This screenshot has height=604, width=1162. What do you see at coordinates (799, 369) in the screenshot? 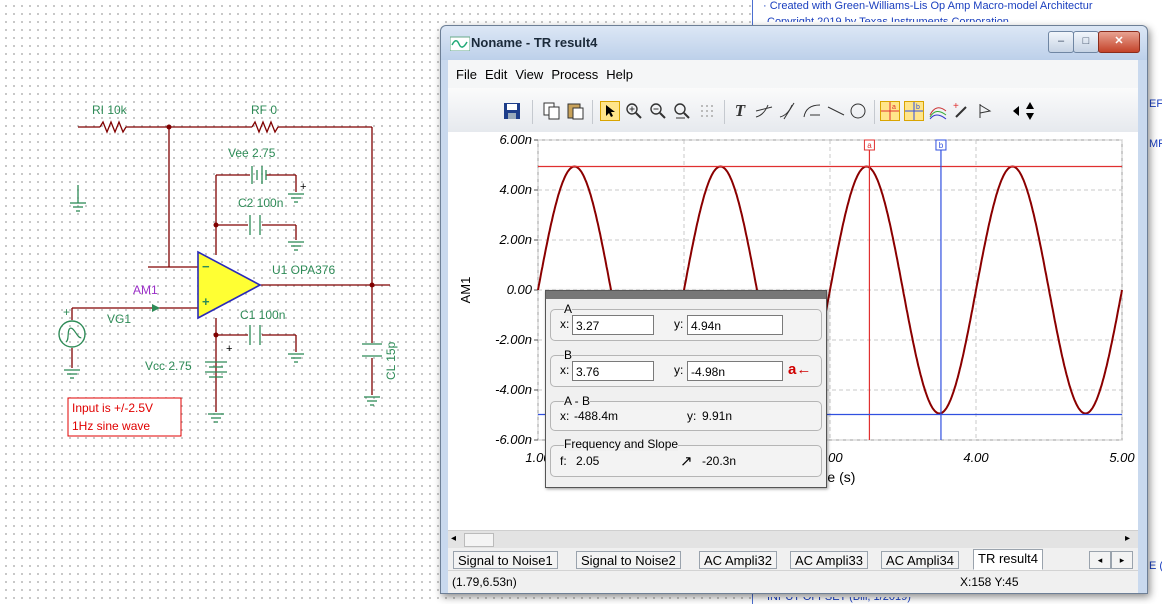
I see `cursor-a-marker-icon: a←` at bounding box center [799, 369].